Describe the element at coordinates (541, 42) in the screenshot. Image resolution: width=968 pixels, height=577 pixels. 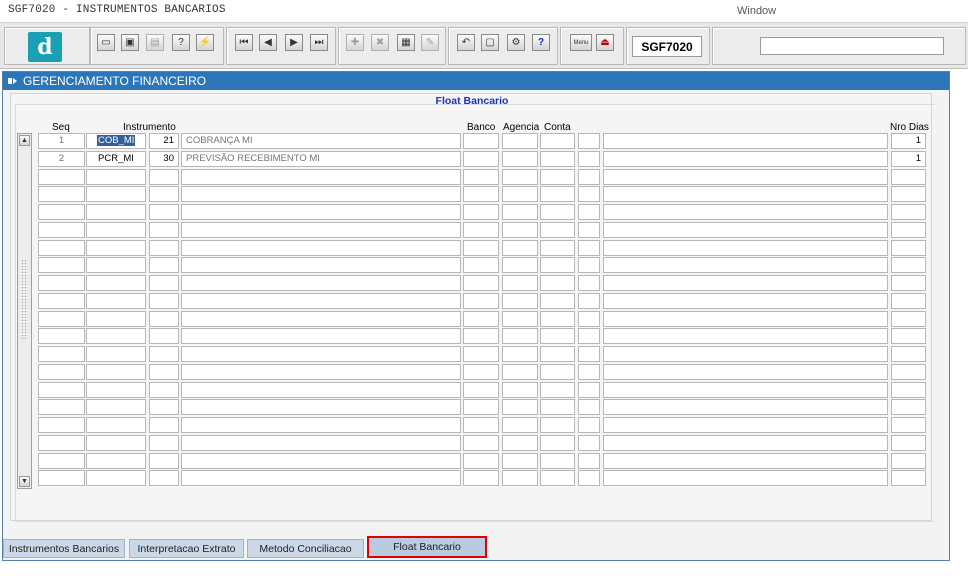
I see `help-icon: ?` at that location.